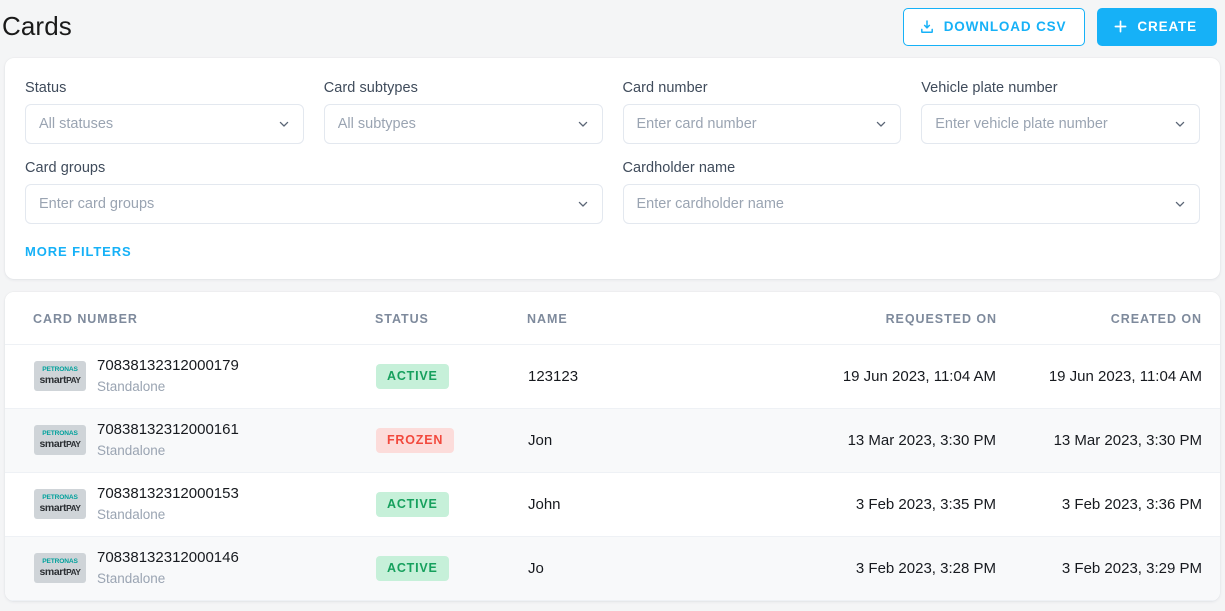  Describe the element at coordinates (679, 168) in the screenshot. I see `filter-label-cardholder-name: Cardholder name` at that location.